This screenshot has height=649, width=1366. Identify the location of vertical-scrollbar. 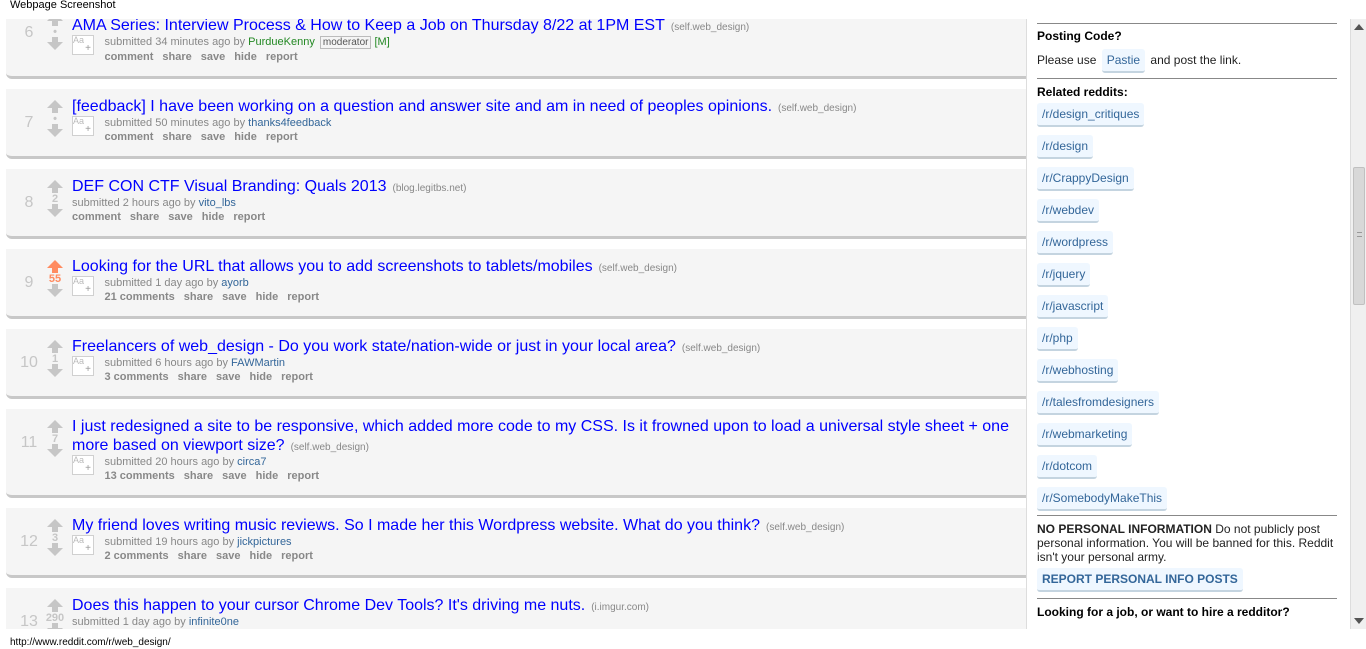
(1358, 324).